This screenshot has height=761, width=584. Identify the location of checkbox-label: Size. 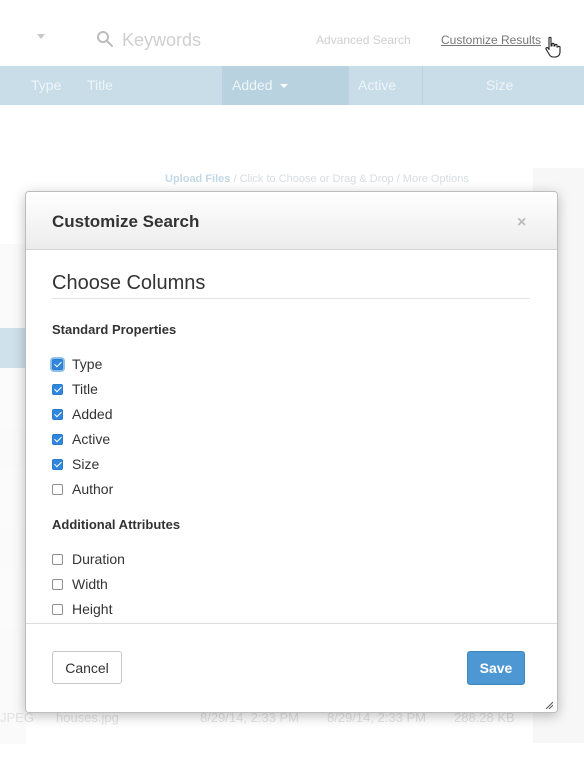
(86, 464).